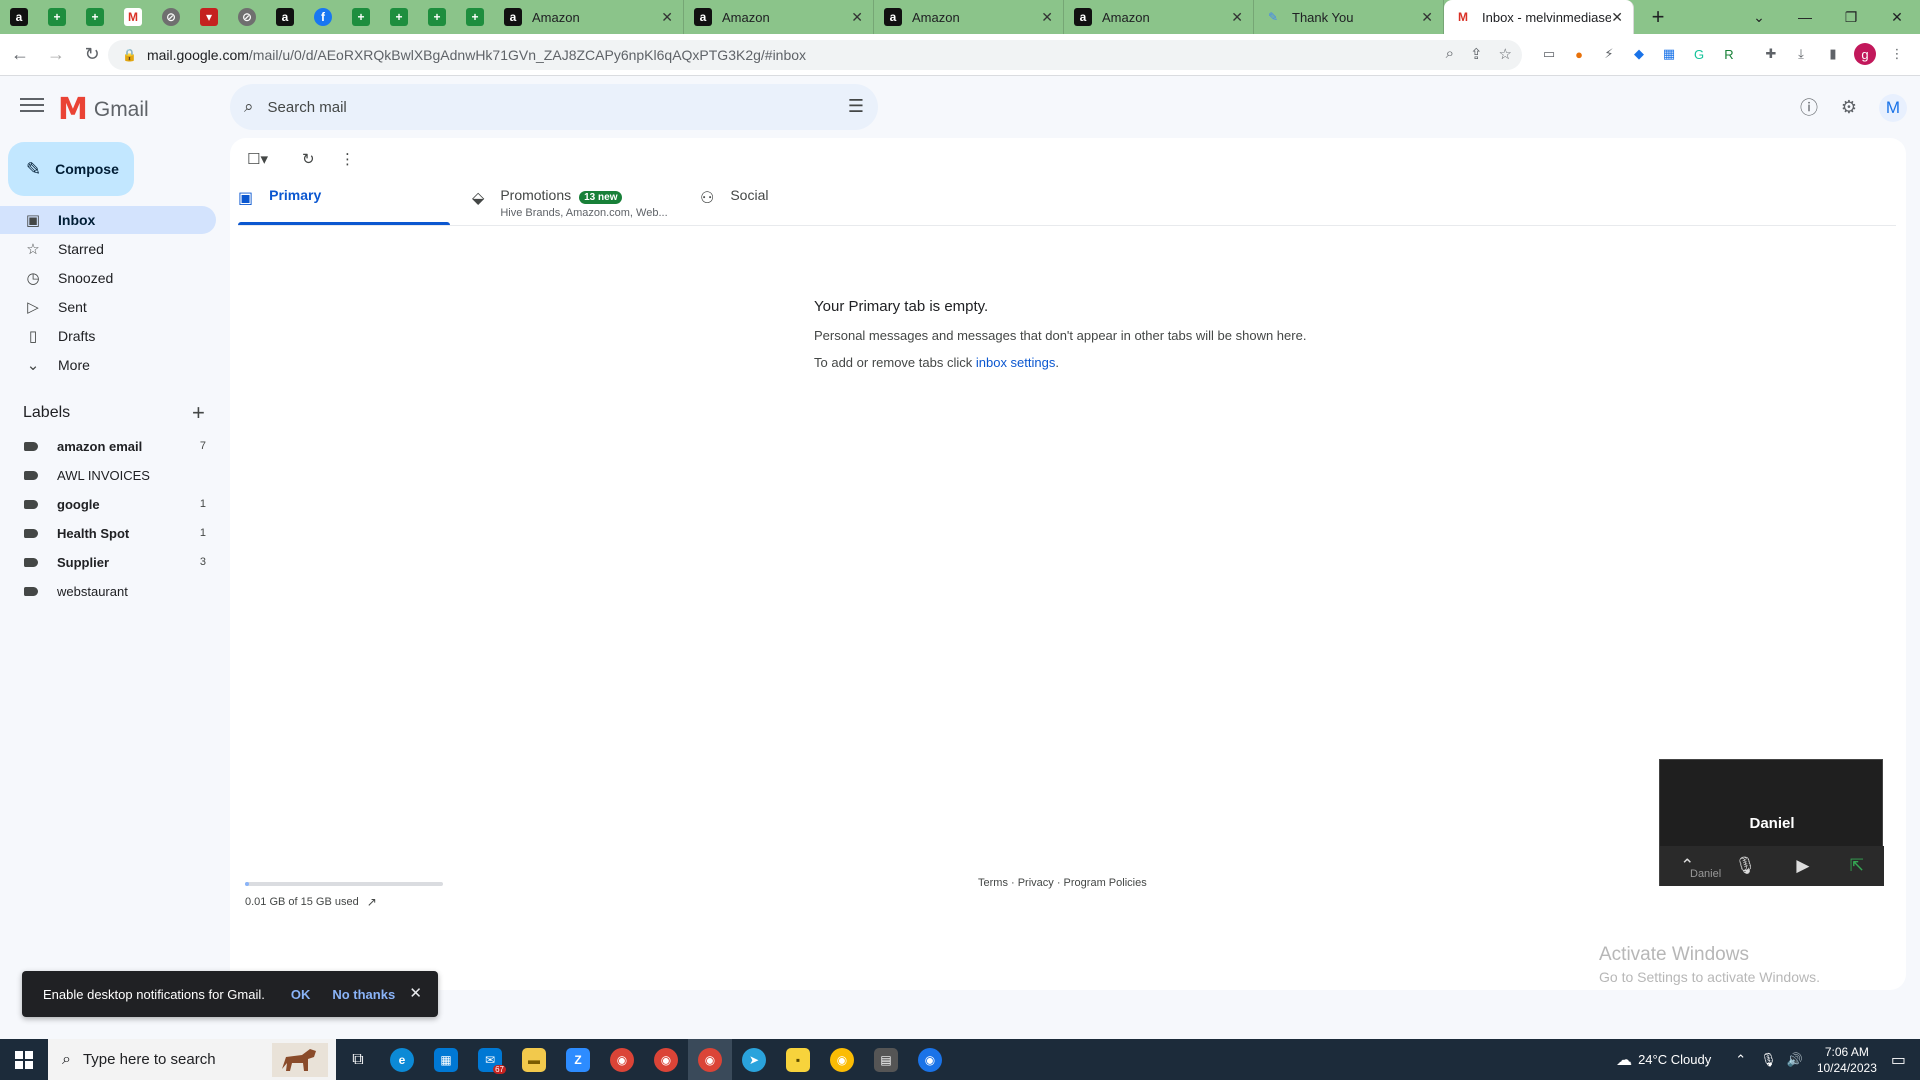 This screenshot has height=1080, width=1920. Describe the element at coordinates (198, 413) in the screenshot. I see `create-label-icon: +` at that location.